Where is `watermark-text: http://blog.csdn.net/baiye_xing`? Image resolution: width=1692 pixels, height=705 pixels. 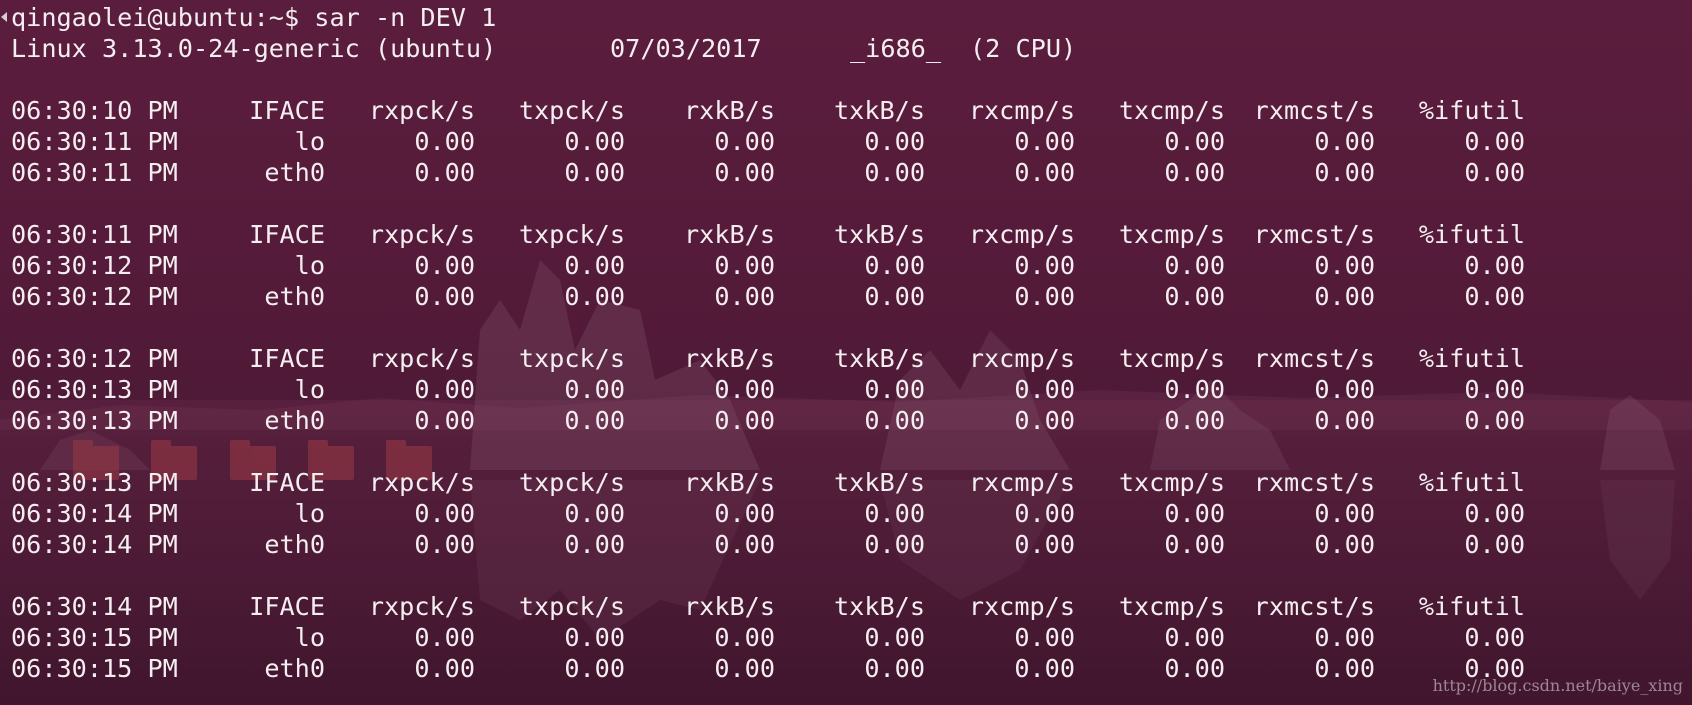 watermark-text: http://blog.csdn.net/baiye_xing is located at coordinates (1557, 685).